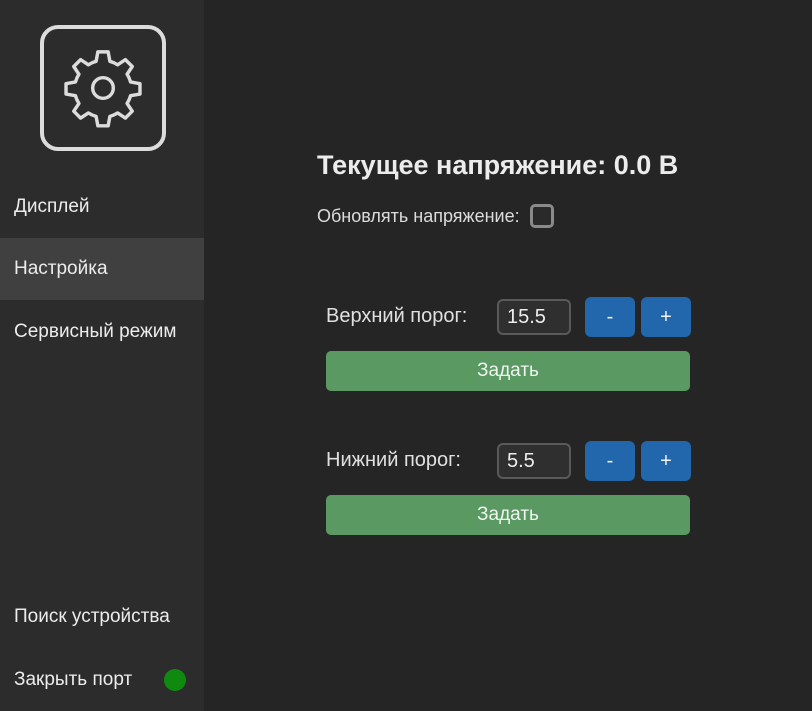 The height and width of the screenshot is (711, 812). What do you see at coordinates (534, 461) in the screenshot?
I see `lower-threshold-input` at bounding box center [534, 461].